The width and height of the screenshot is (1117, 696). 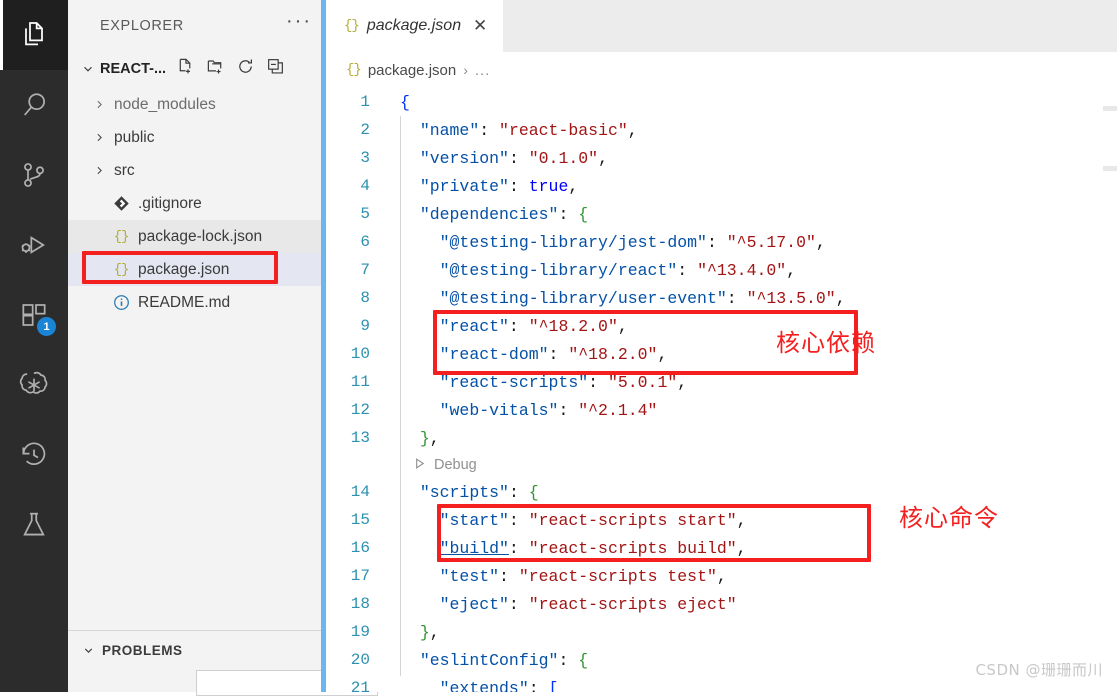 I want to click on line-content: "eject": "react-scripts eject", so click(x=588, y=604).